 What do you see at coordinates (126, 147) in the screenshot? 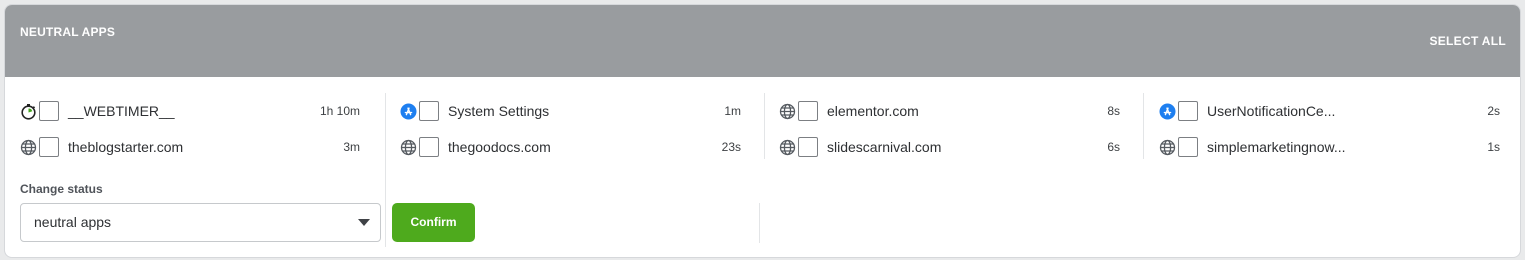
I see `app-name: theblogstarter.com` at bounding box center [126, 147].